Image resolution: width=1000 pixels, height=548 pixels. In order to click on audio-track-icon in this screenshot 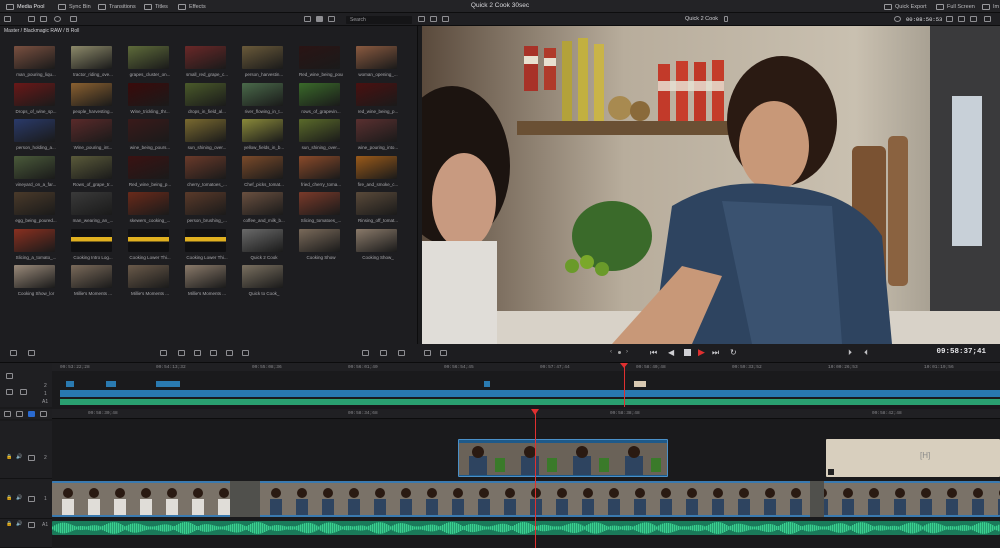, I will do `click(365, 353)`.